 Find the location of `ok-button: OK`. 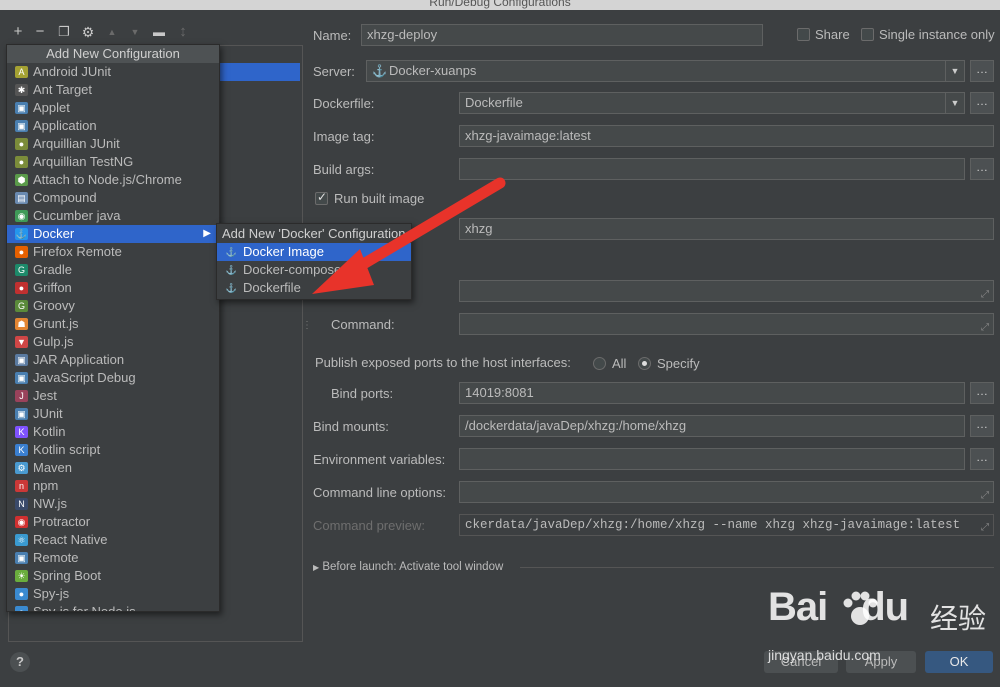

ok-button: OK is located at coordinates (959, 662).